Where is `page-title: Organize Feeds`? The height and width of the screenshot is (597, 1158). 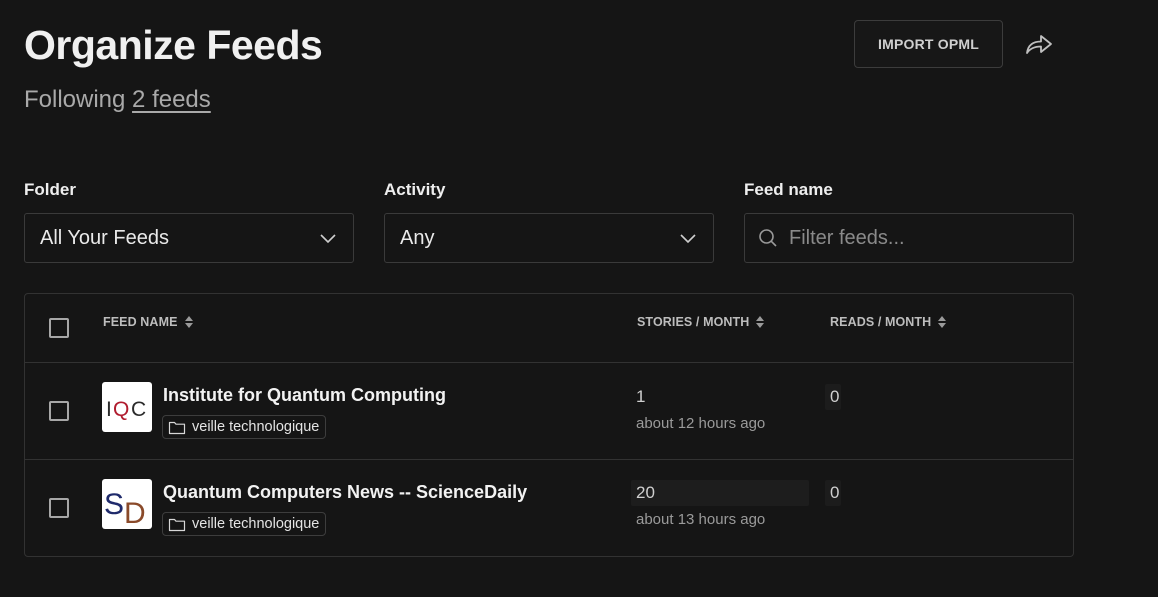
page-title: Organize Feeds is located at coordinates (173, 45).